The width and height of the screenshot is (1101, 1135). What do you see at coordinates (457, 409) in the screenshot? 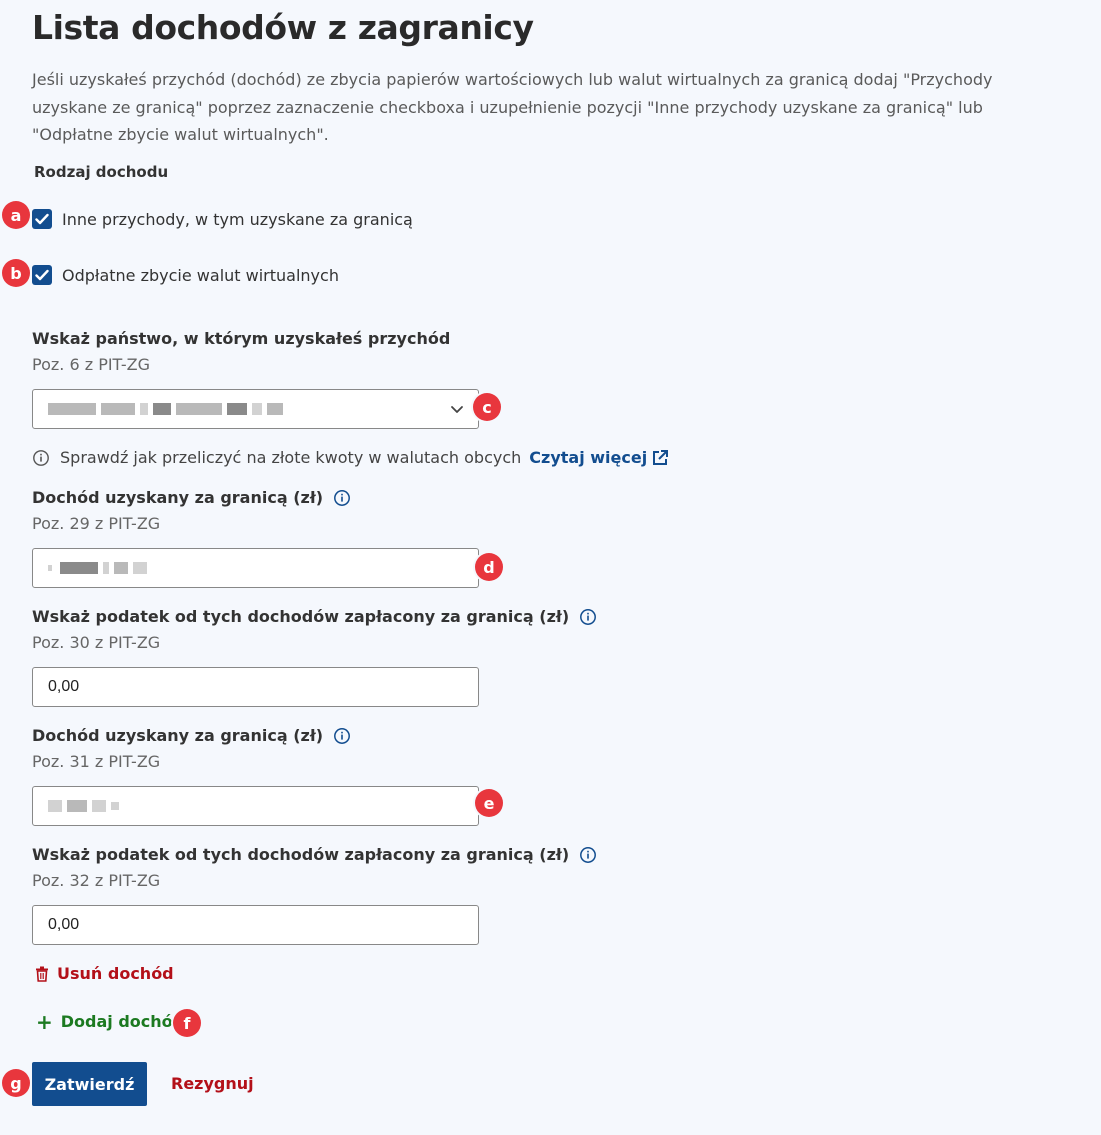
I see `chevron-down-icon` at bounding box center [457, 409].